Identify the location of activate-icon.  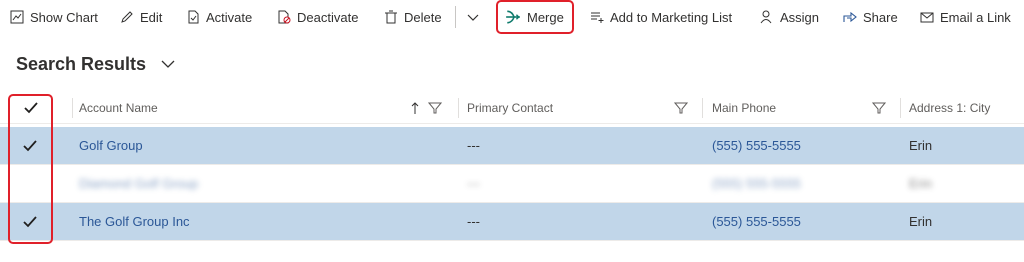
(193, 17).